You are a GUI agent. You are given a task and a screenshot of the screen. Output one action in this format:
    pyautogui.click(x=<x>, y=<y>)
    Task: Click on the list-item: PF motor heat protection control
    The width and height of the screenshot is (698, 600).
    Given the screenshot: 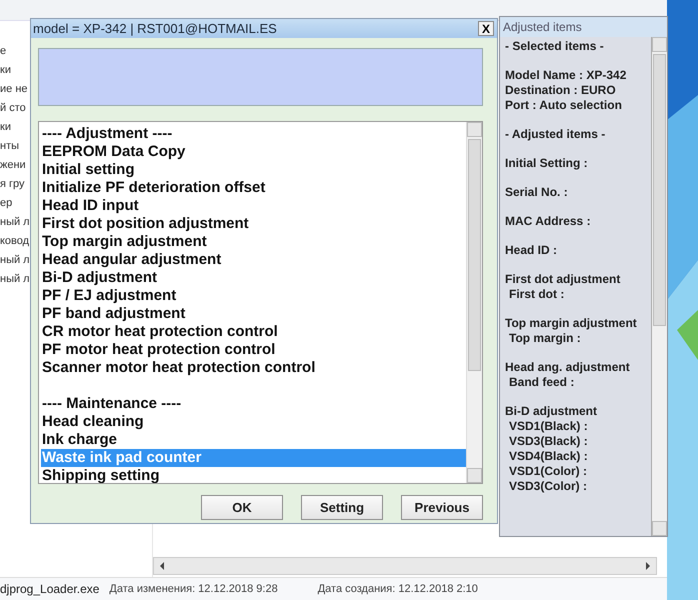 What is the action you would take?
    pyautogui.click(x=253, y=350)
    